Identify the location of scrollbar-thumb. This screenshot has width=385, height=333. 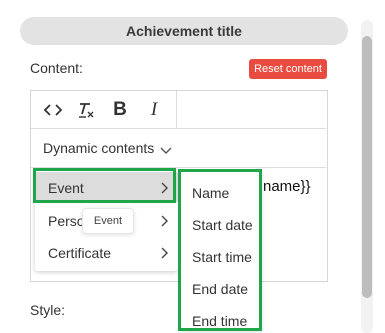
(367, 167).